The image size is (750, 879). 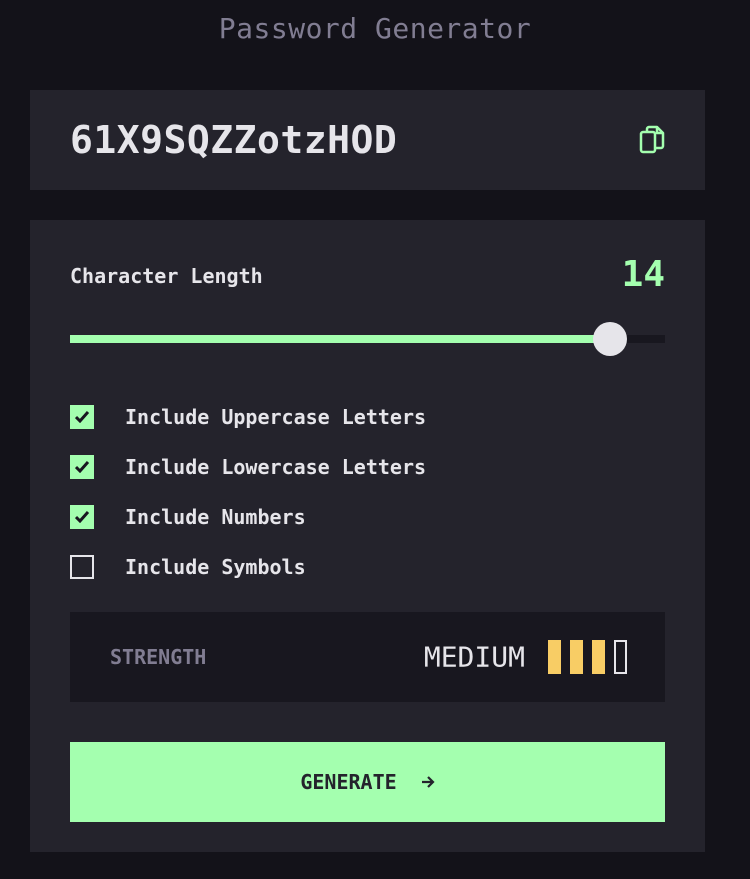 I want to click on character-length-label: Character Length, so click(x=166, y=276).